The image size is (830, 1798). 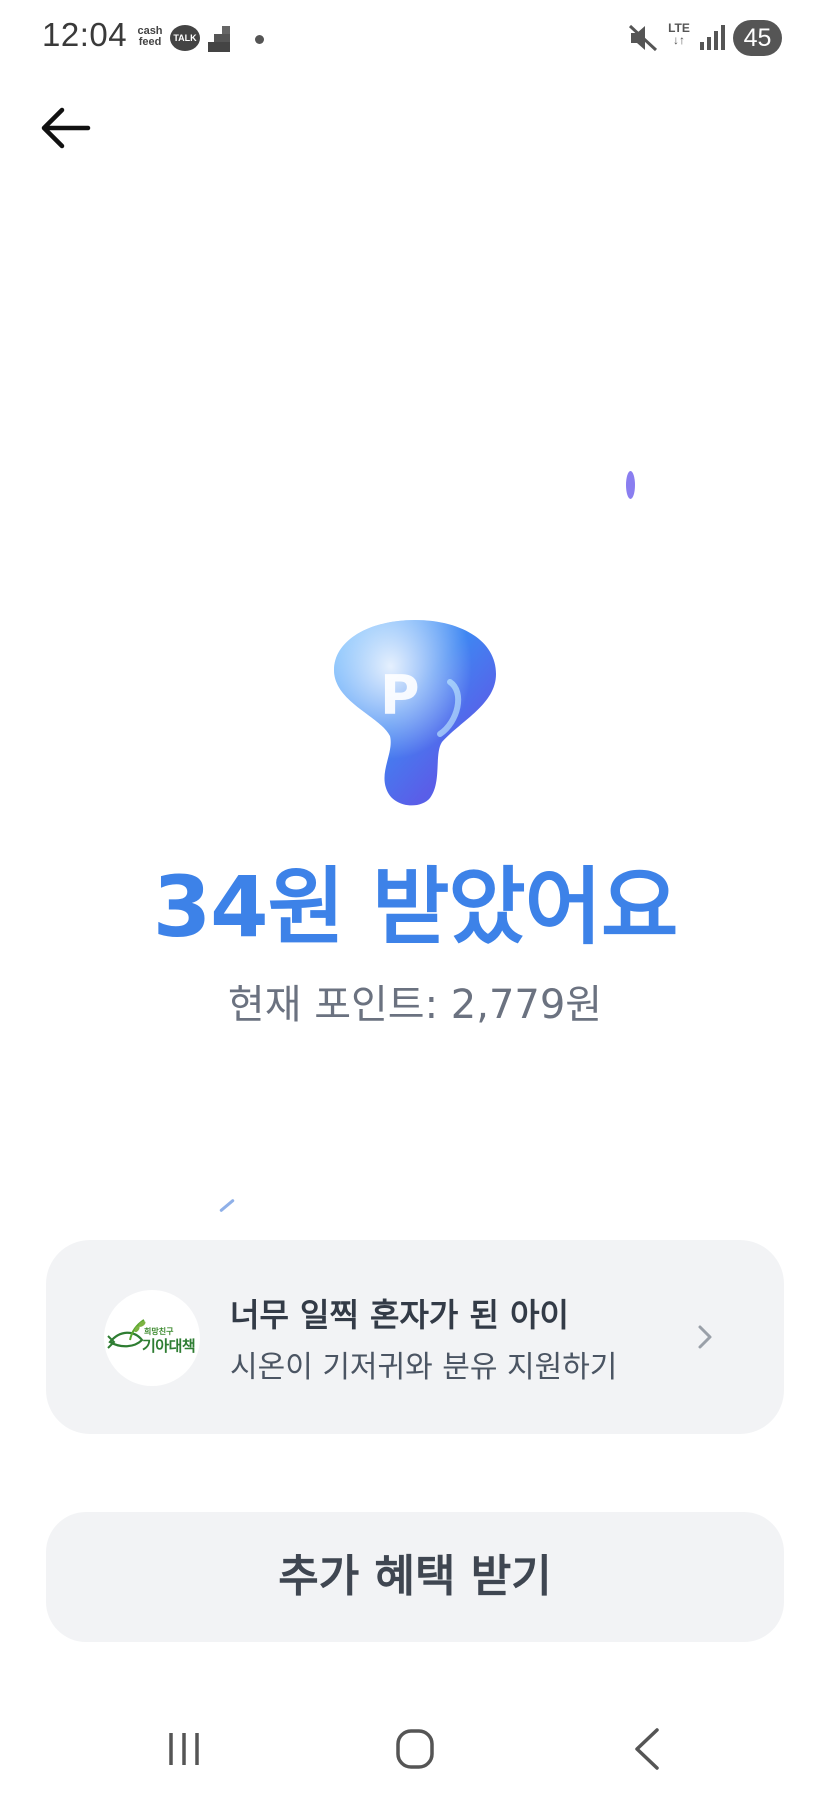 I want to click on home-button, so click(x=415, y=1749).